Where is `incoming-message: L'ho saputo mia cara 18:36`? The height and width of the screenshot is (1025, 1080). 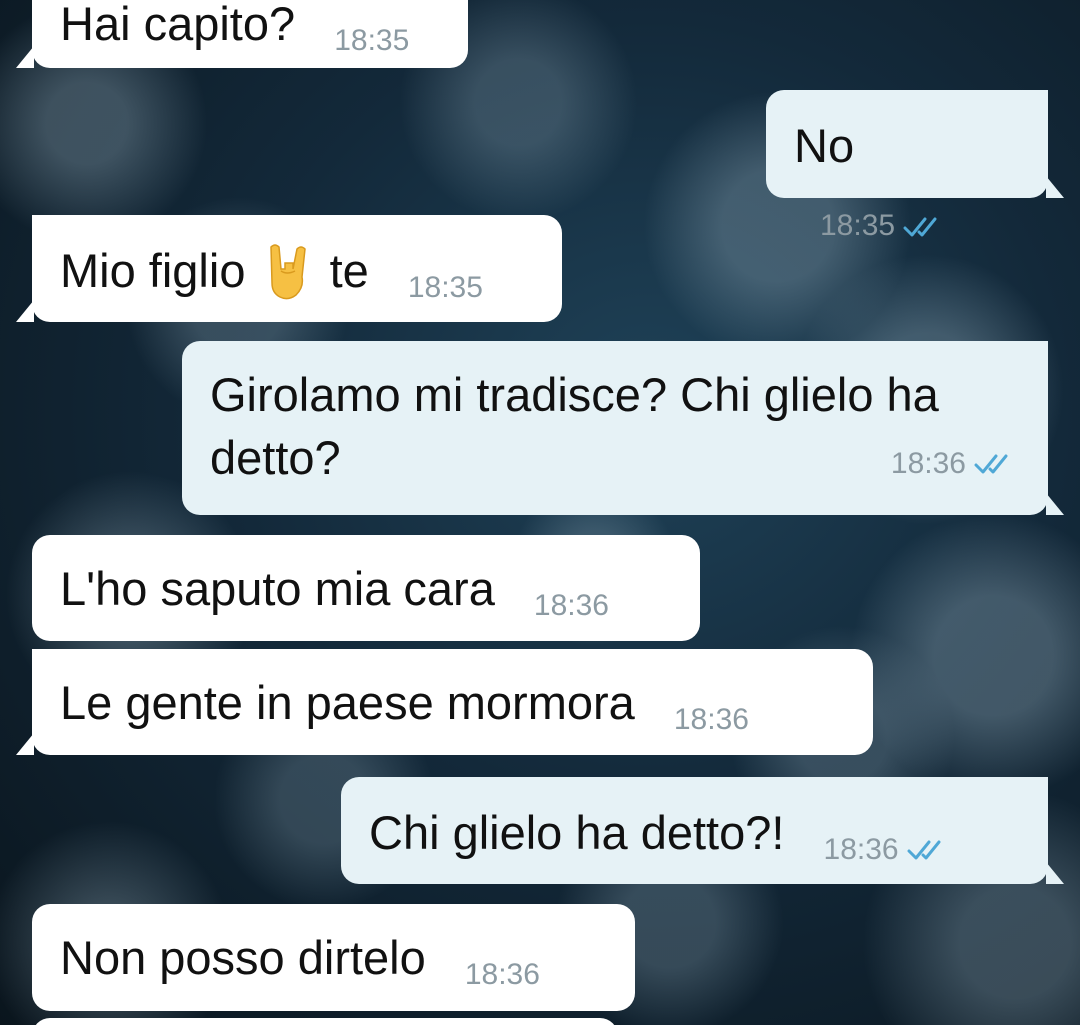 incoming-message: L'ho saputo mia cara 18:36 is located at coordinates (366, 588).